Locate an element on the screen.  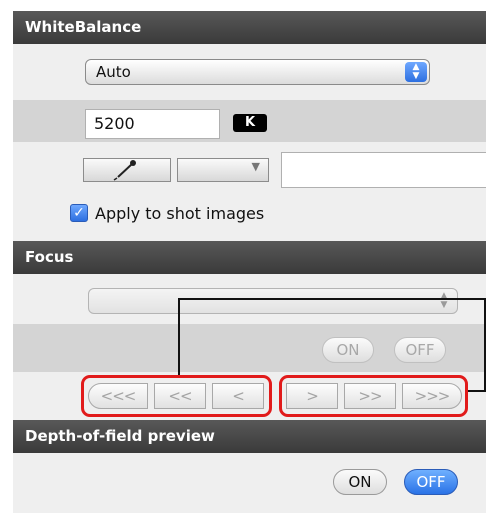
dof-header: Depth-of-field preview is located at coordinates (249, 436).